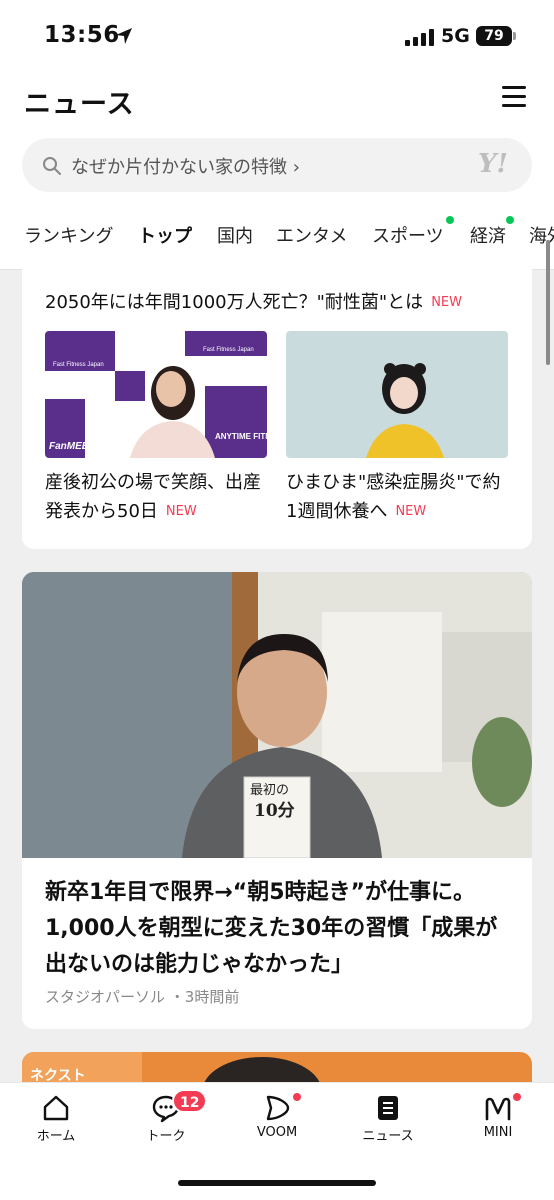  Describe the element at coordinates (277, 1183) in the screenshot. I see `home-indicator` at that location.